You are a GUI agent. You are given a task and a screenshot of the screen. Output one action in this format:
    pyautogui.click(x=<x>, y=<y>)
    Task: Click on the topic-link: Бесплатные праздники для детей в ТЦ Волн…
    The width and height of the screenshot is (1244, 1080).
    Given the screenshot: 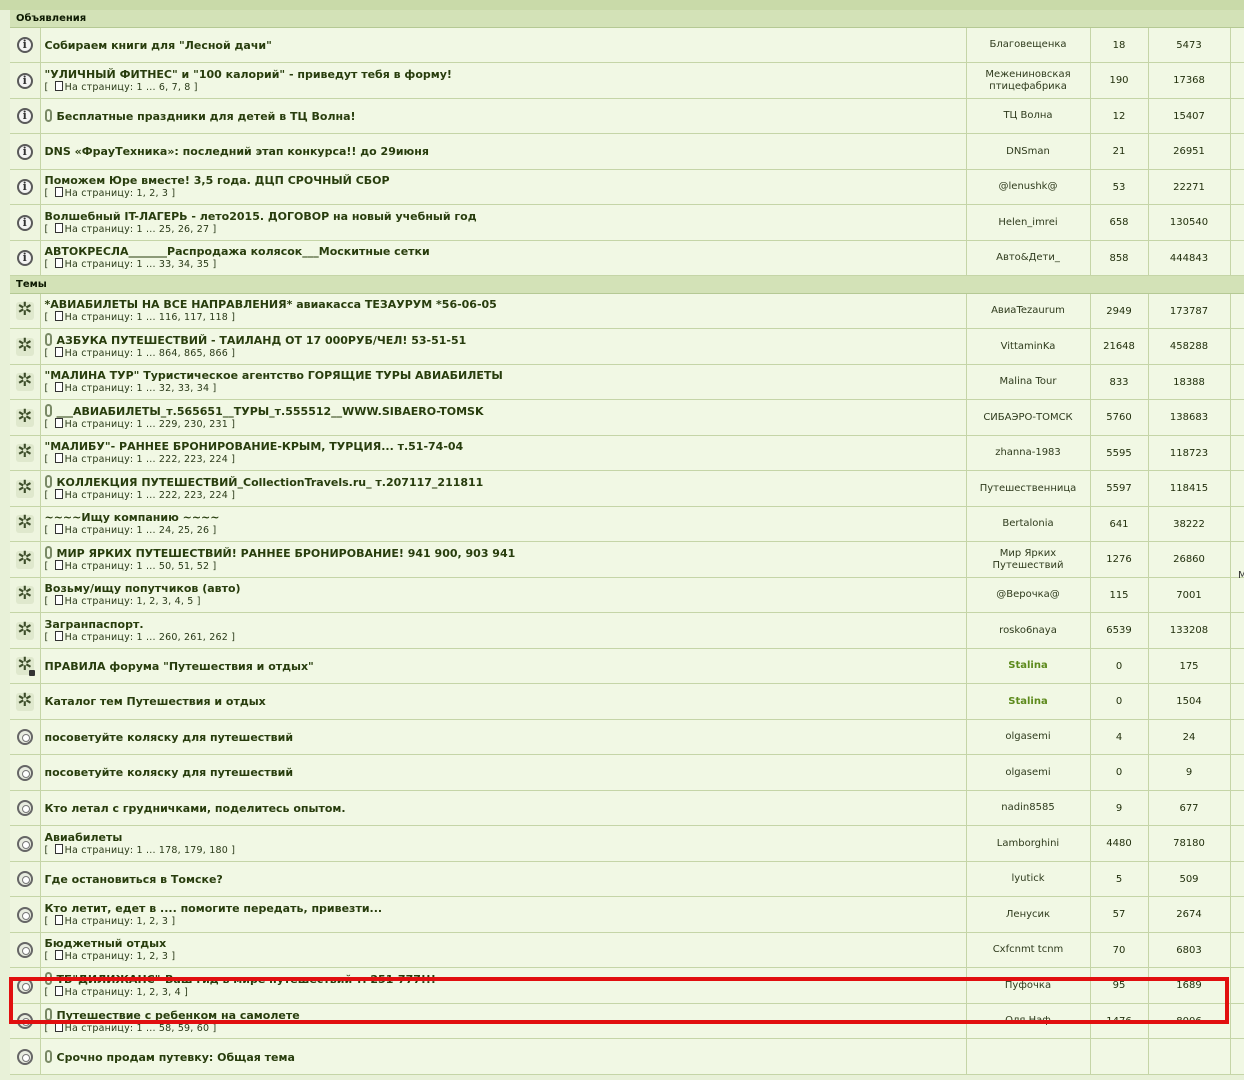 What is the action you would take?
    pyautogui.click(x=206, y=116)
    